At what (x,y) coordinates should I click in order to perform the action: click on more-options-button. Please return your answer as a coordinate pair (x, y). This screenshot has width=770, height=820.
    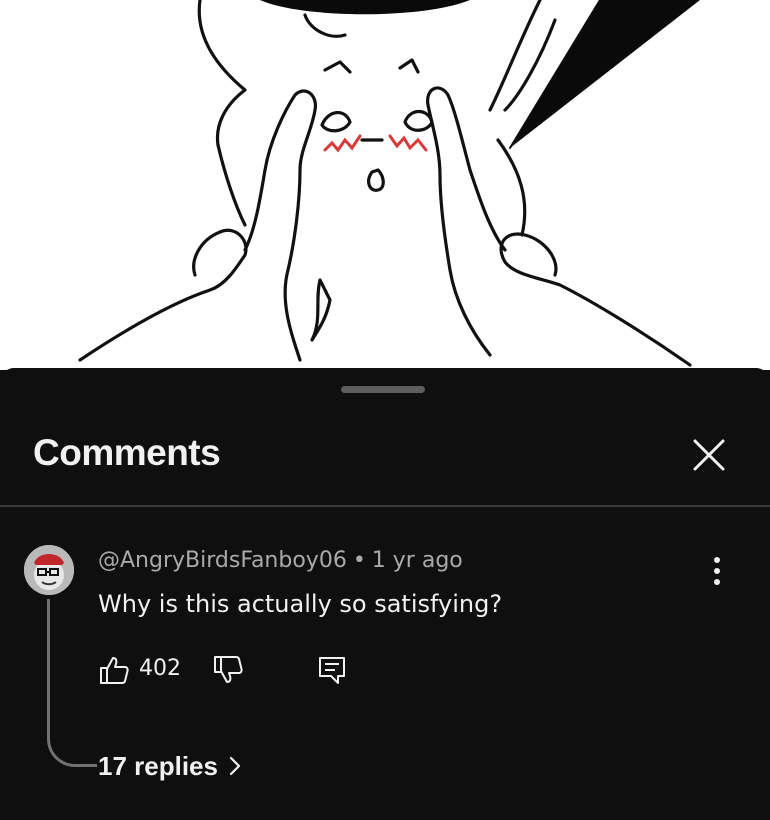
    Looking at the image, I should click on (717, 571).